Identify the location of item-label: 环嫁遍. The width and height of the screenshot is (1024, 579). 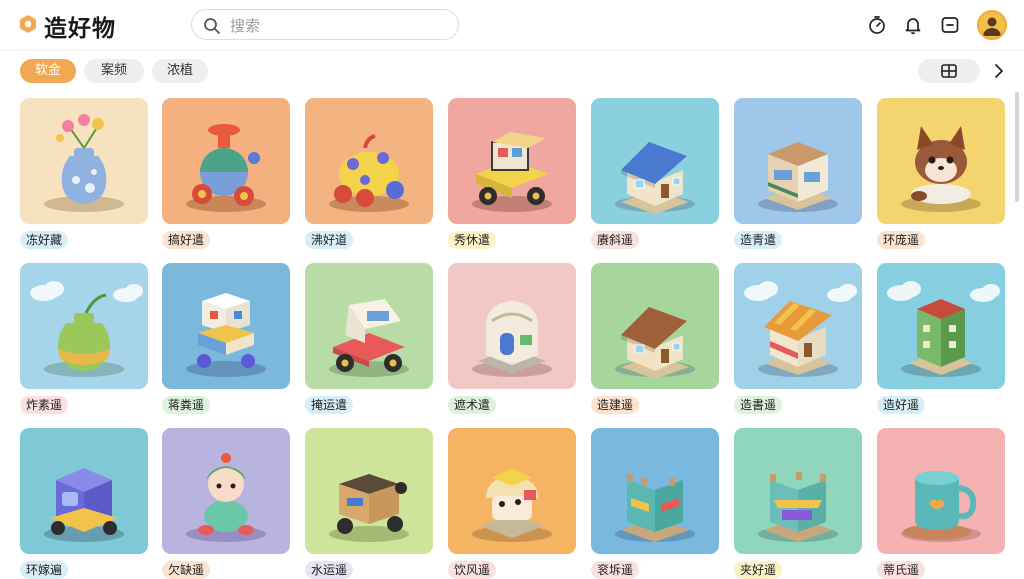
(44, 570).